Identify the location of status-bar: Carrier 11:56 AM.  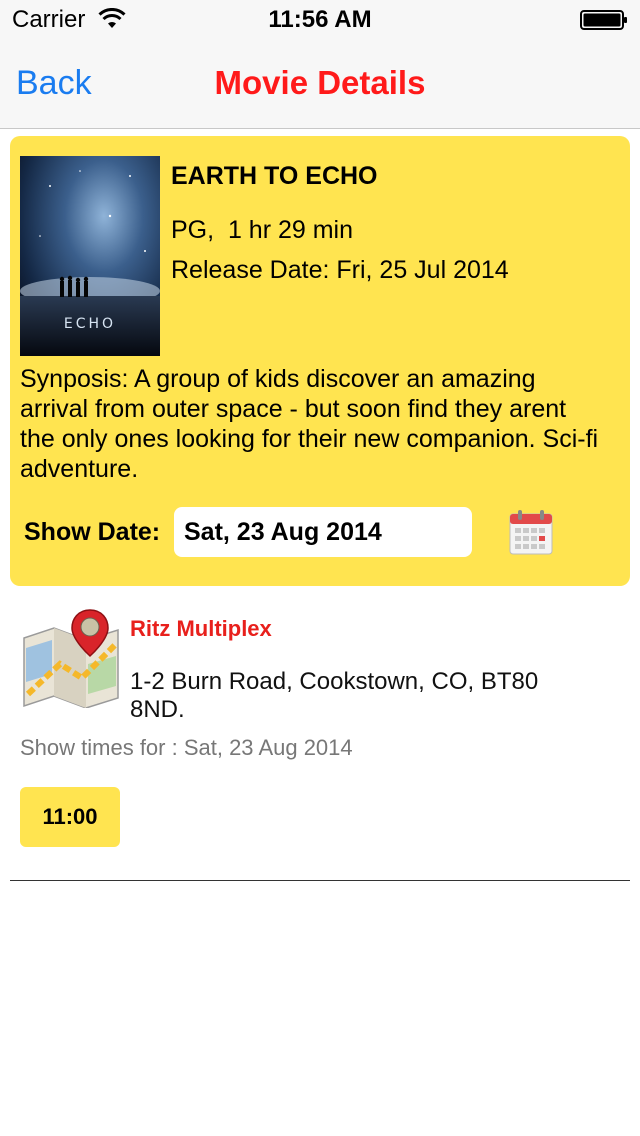
(320, 20).